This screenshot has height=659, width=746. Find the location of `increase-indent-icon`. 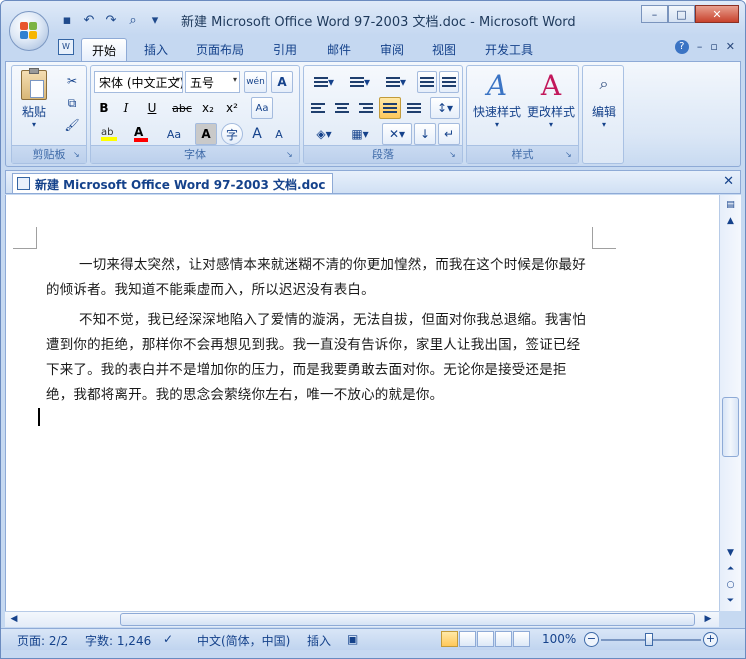

increase-indent-icon is located at coordinates (449, 82).